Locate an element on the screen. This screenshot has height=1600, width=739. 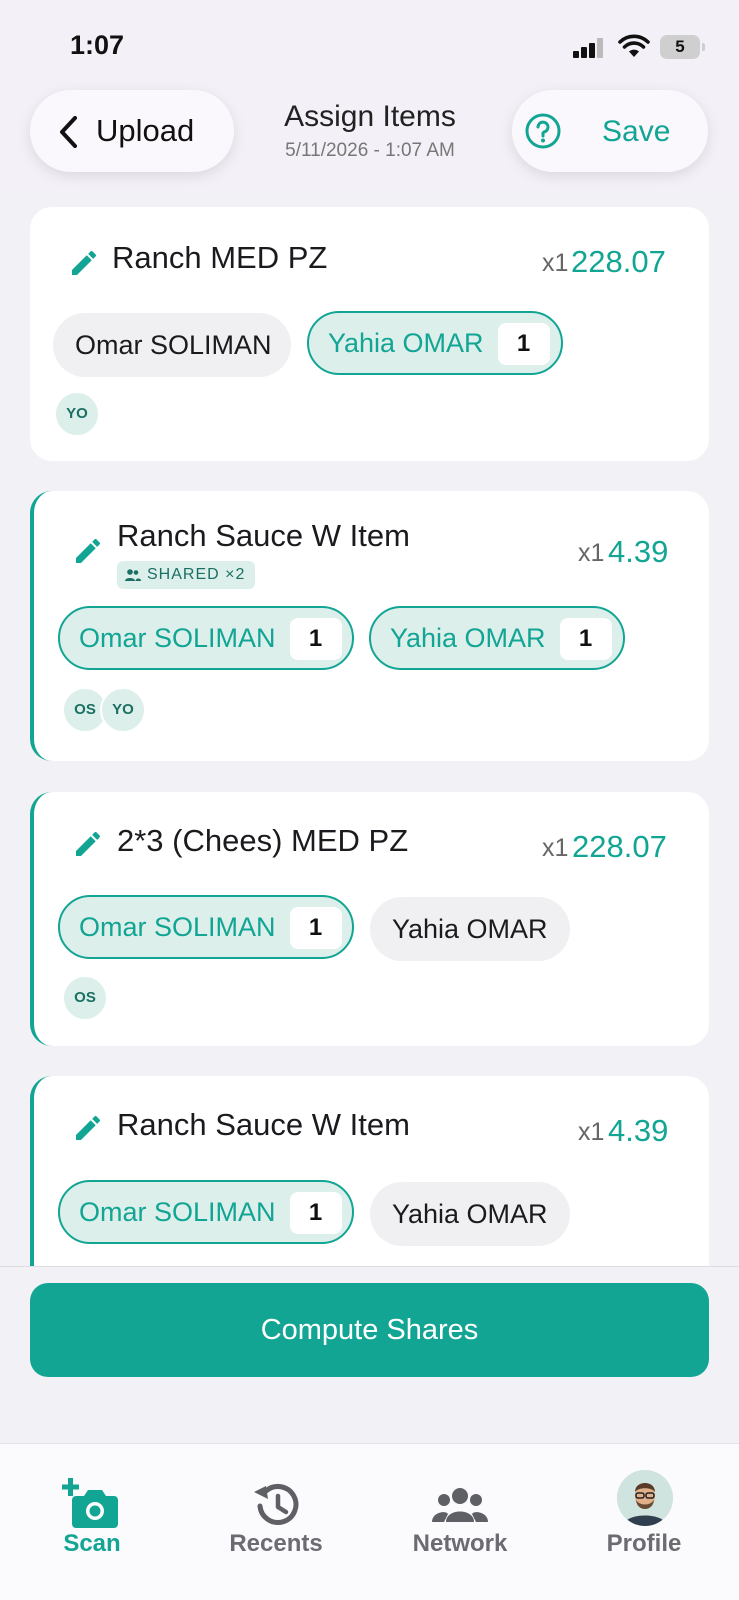
save-pill: Save is located at coordinates (610, 131).